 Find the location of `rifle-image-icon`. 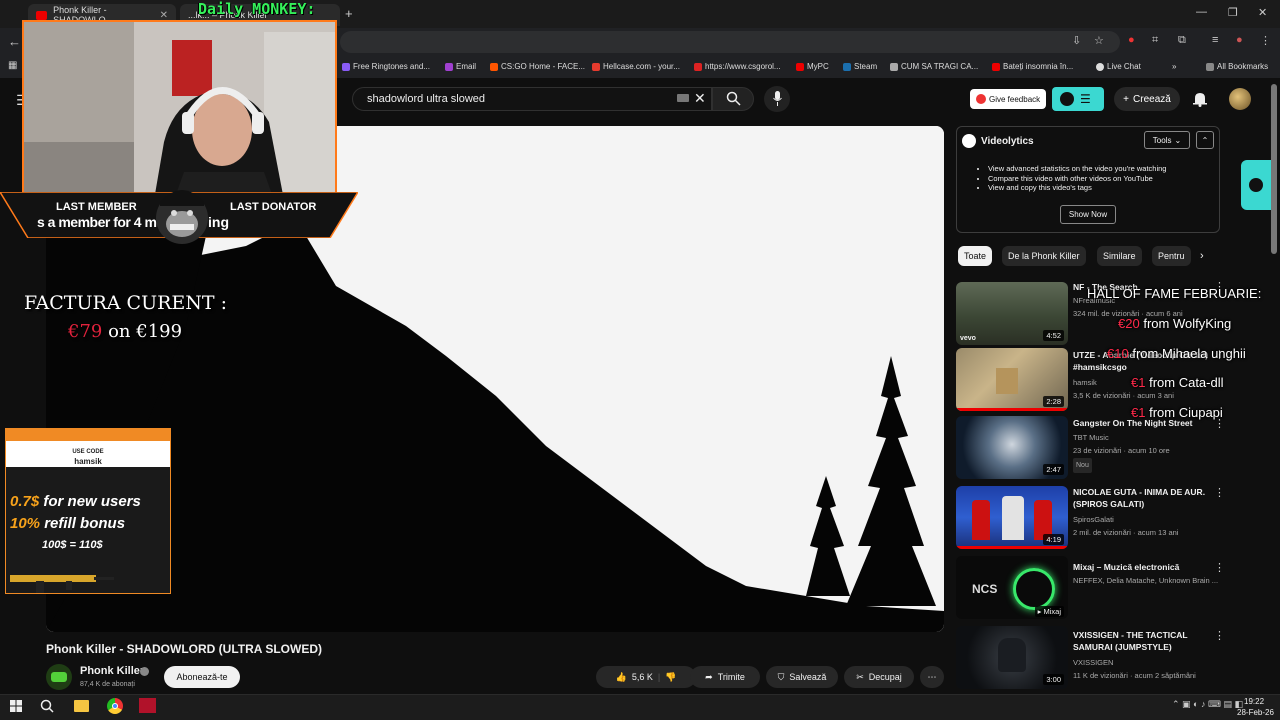

rifle-image-icon is located at coordinates (62, 584).